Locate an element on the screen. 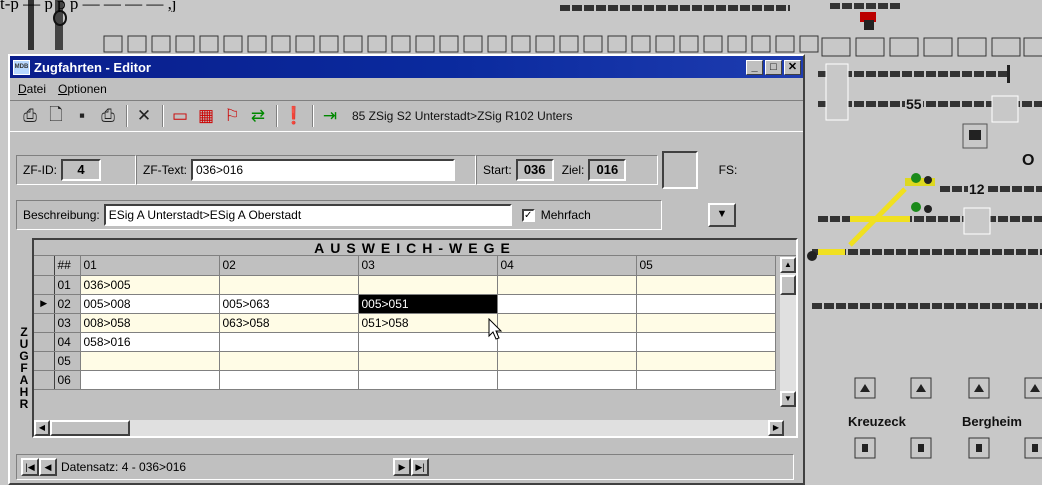 The height and width of the screenshot is (485, 1042). zugfahrt-vertical-label: ZUGFAHR is located at coordinates (24, 368).